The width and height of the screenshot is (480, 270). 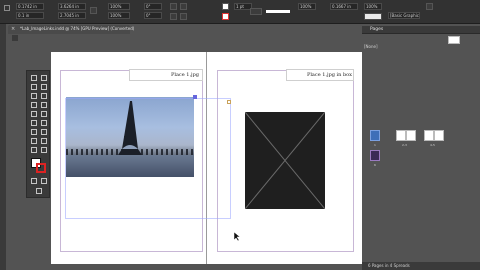 What do you see at coordinates (43, 113) in the screenshot?
I see `rectangle-frame-tool-icon` at bounding box center [43, 113].